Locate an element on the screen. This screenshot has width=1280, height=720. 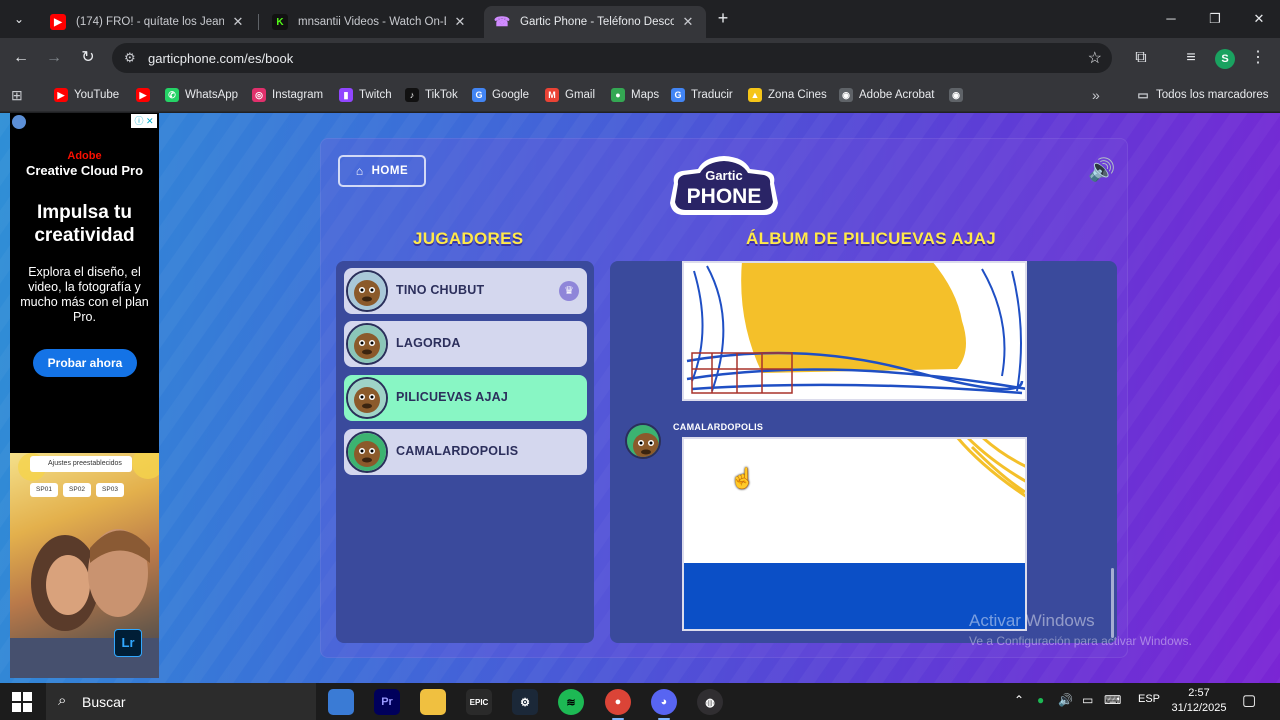
album-drawing is located at coordinates (854, 331).